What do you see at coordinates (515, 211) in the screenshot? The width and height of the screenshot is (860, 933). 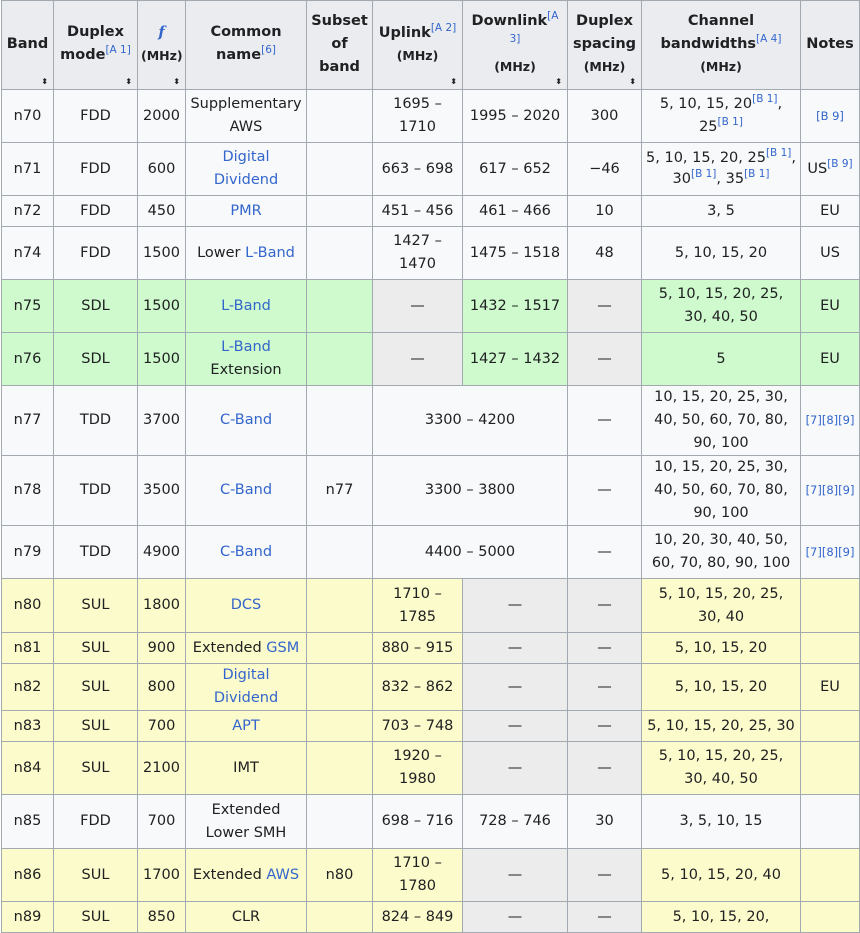 I see `downlink-cell: 461 – 466` at bounding box center [515, 211].